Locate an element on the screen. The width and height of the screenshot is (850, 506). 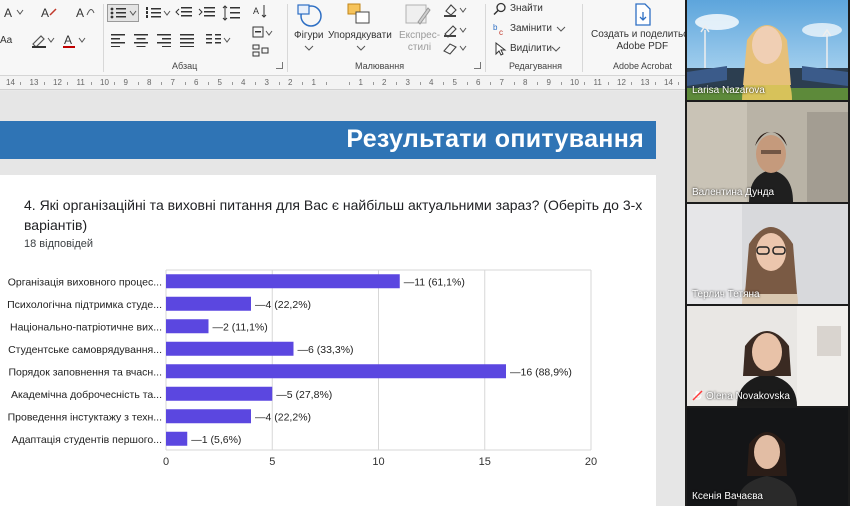
arrange-icon is located at coordinates (360, 15).